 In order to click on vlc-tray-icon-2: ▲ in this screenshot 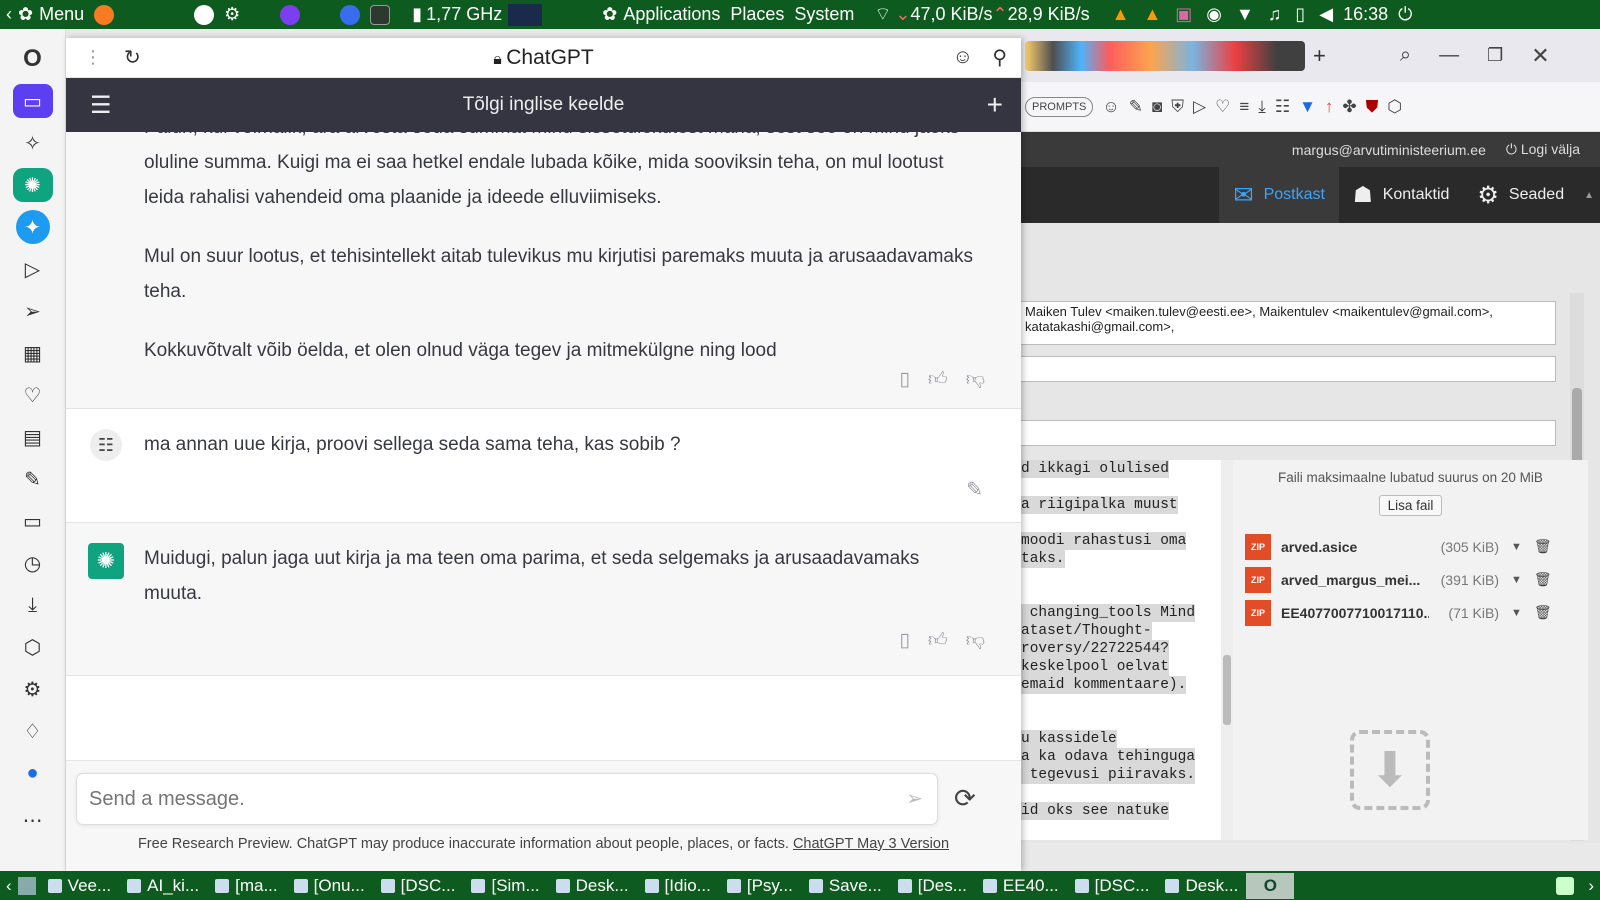, I will do `click(1152, 14)`.